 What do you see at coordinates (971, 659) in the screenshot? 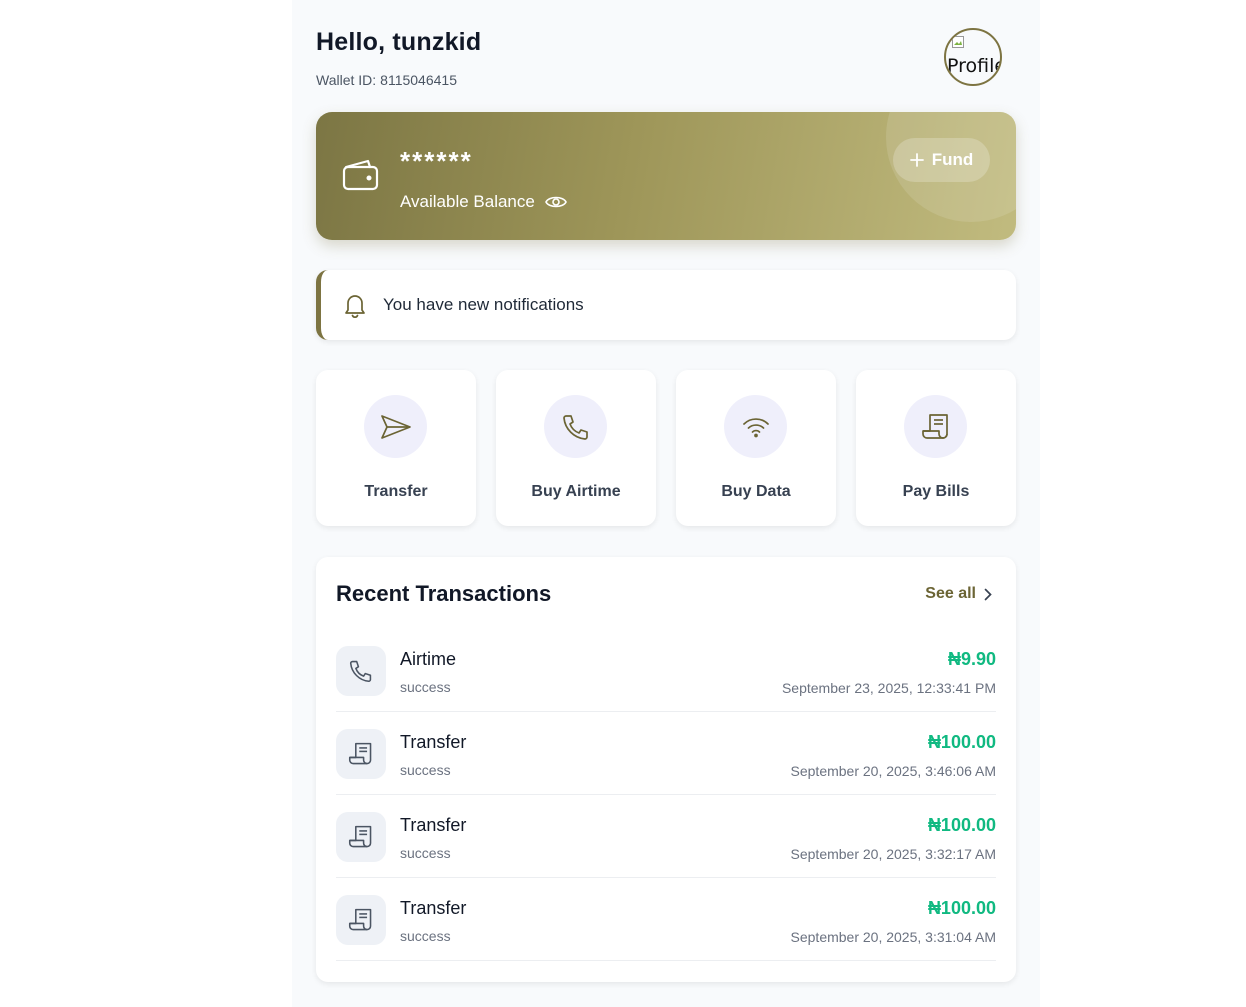
I see `transaction-amount: ₦9.90` at bounding box center [971, 659].